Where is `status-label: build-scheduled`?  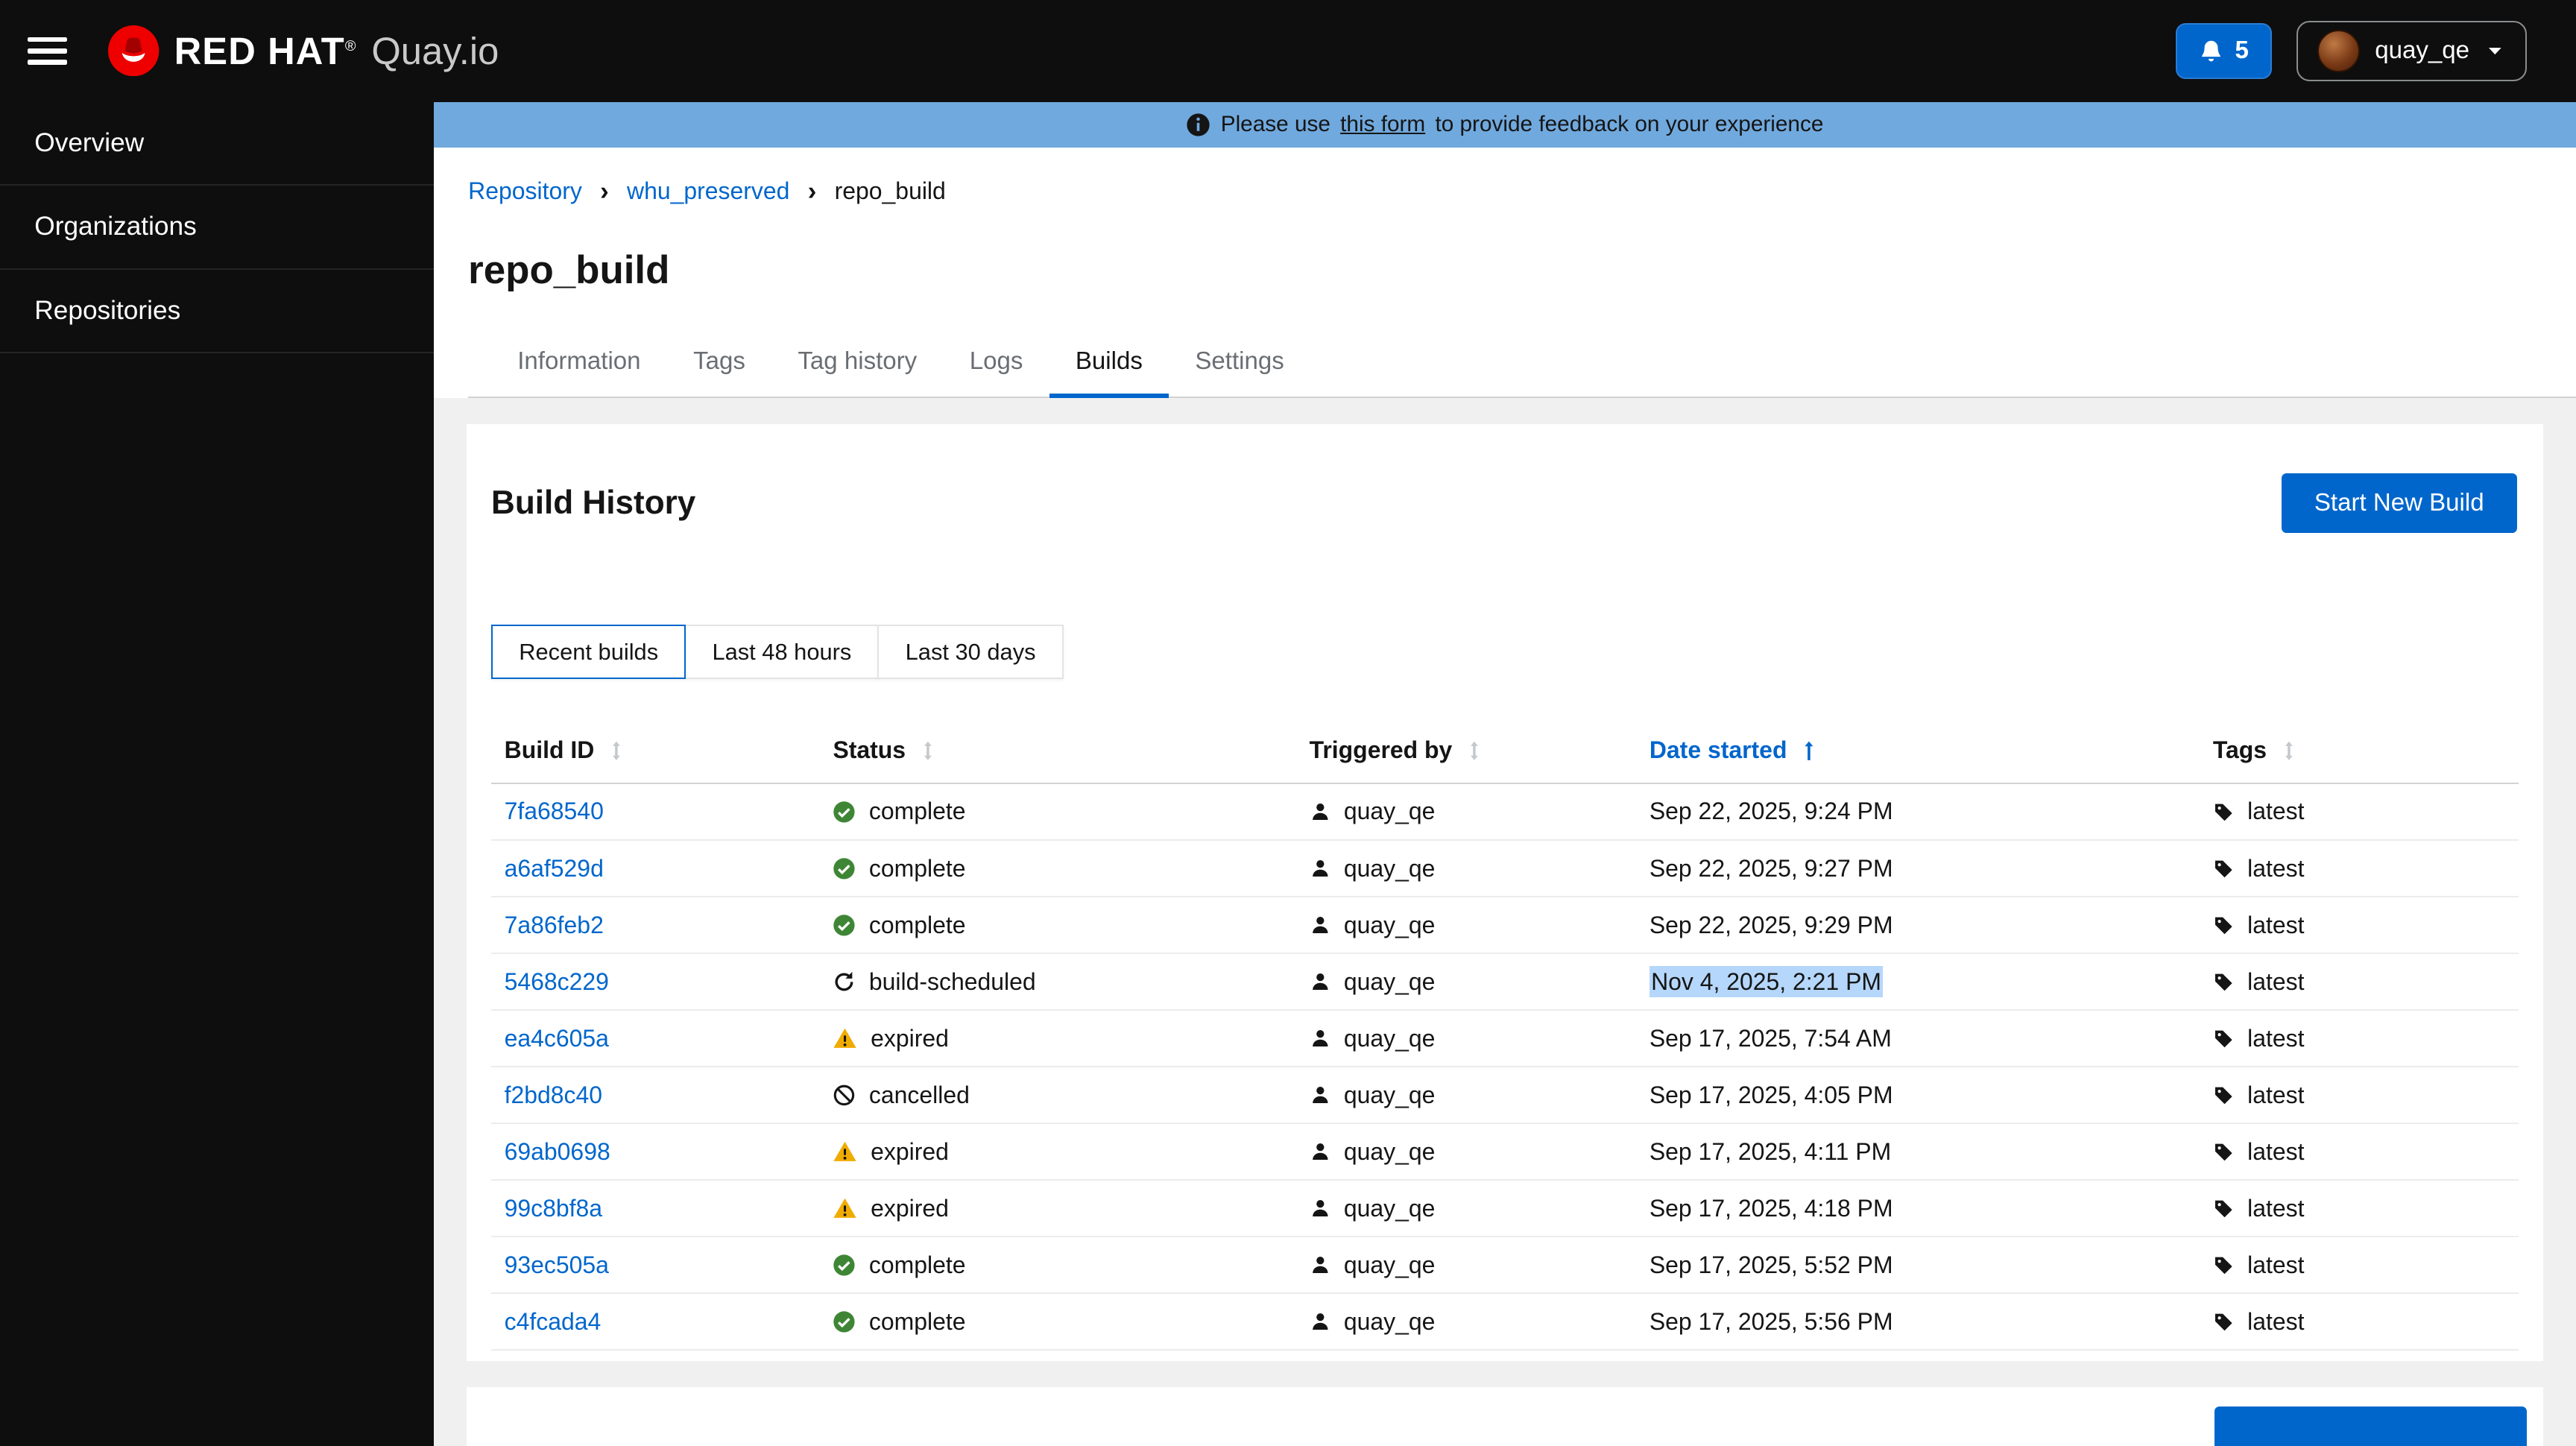 status-label: build-scheduled is located at coordinates (952, 981).